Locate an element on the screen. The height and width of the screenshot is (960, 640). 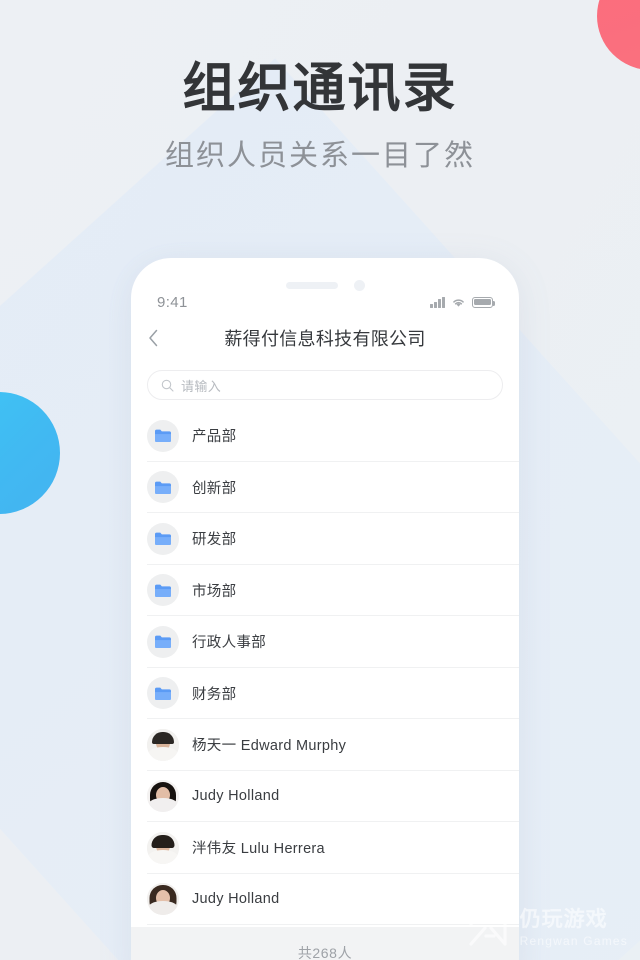
list-footer: 共268人 is located at coordinates (325, 943).